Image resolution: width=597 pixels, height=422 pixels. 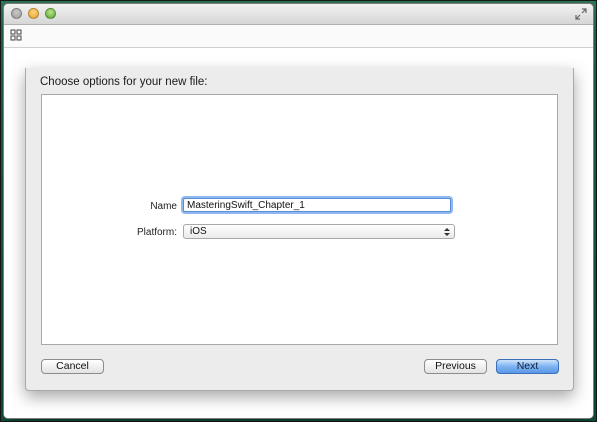 I want to click on previous-button: Previous, so click(x=455, y=366).